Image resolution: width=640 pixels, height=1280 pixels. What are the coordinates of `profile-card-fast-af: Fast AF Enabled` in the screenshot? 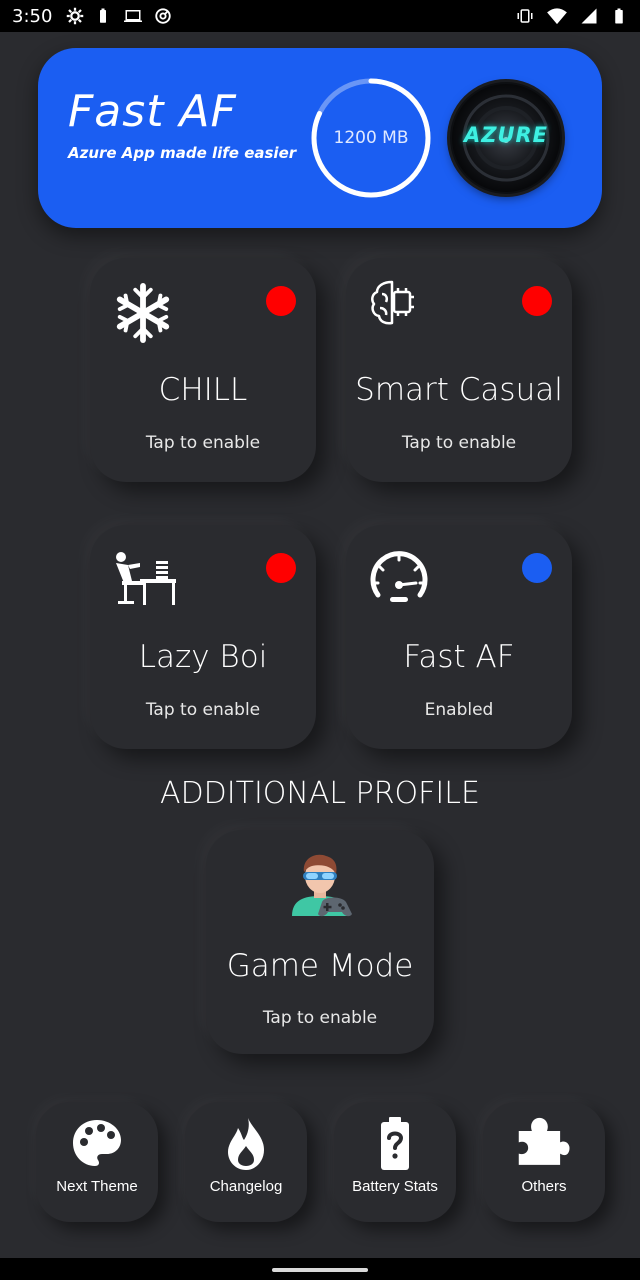 It's located at (459, 637).